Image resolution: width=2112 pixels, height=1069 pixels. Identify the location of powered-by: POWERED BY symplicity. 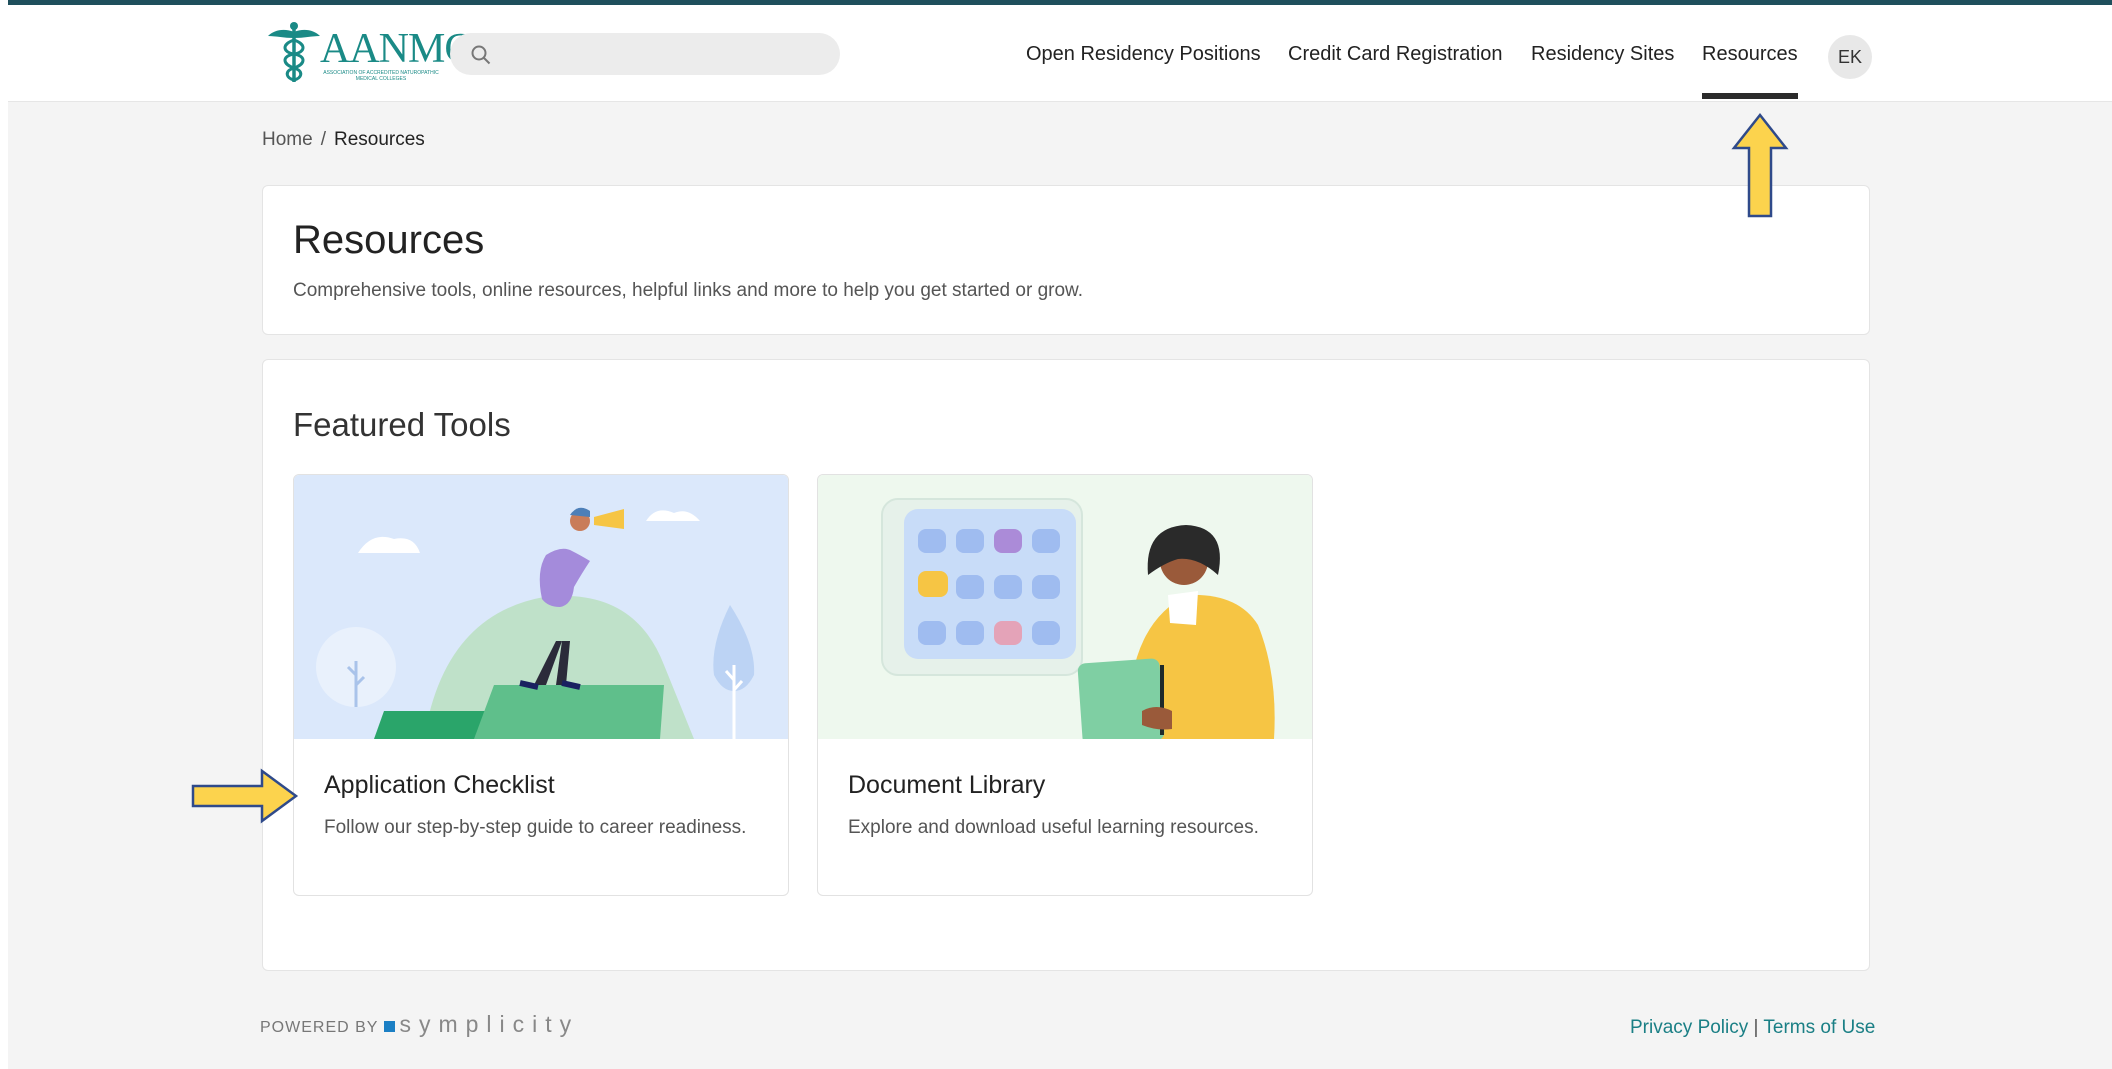
(419, 1024).